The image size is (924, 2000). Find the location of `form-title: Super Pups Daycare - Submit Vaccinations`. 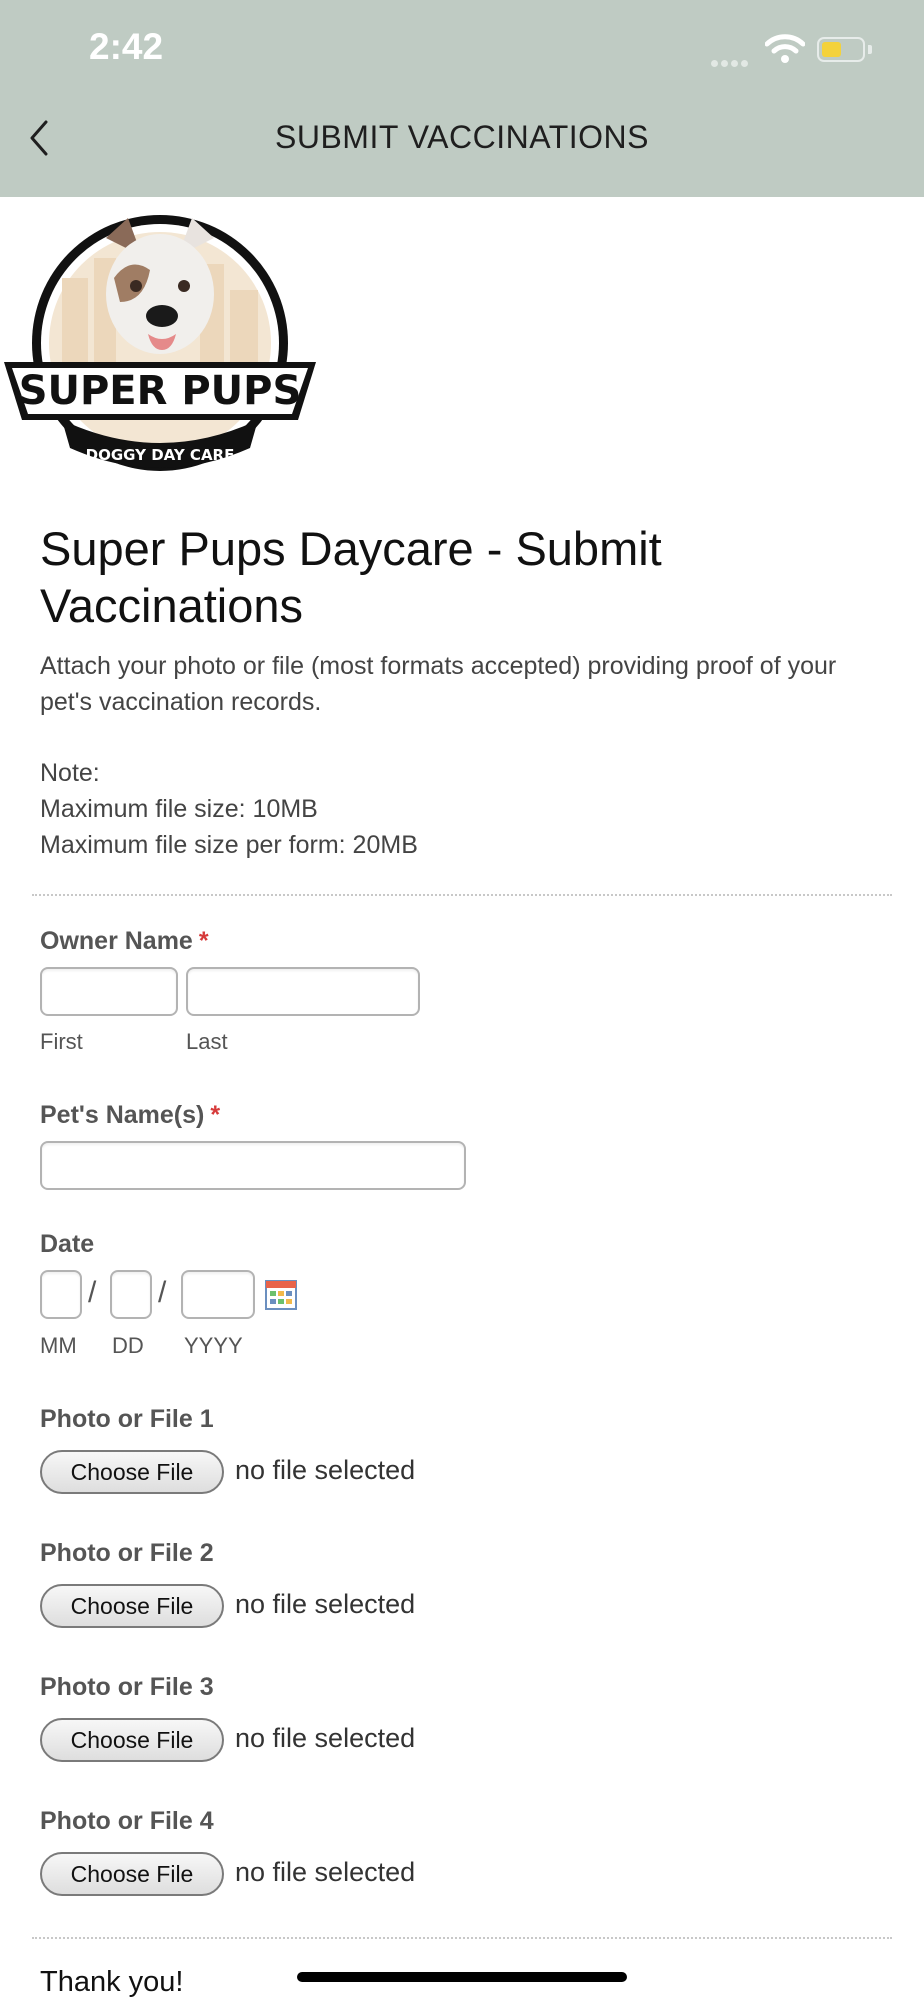

form-title: Super Pups Daycare - Submit Vaccinations is located at coordinates (351, 577).